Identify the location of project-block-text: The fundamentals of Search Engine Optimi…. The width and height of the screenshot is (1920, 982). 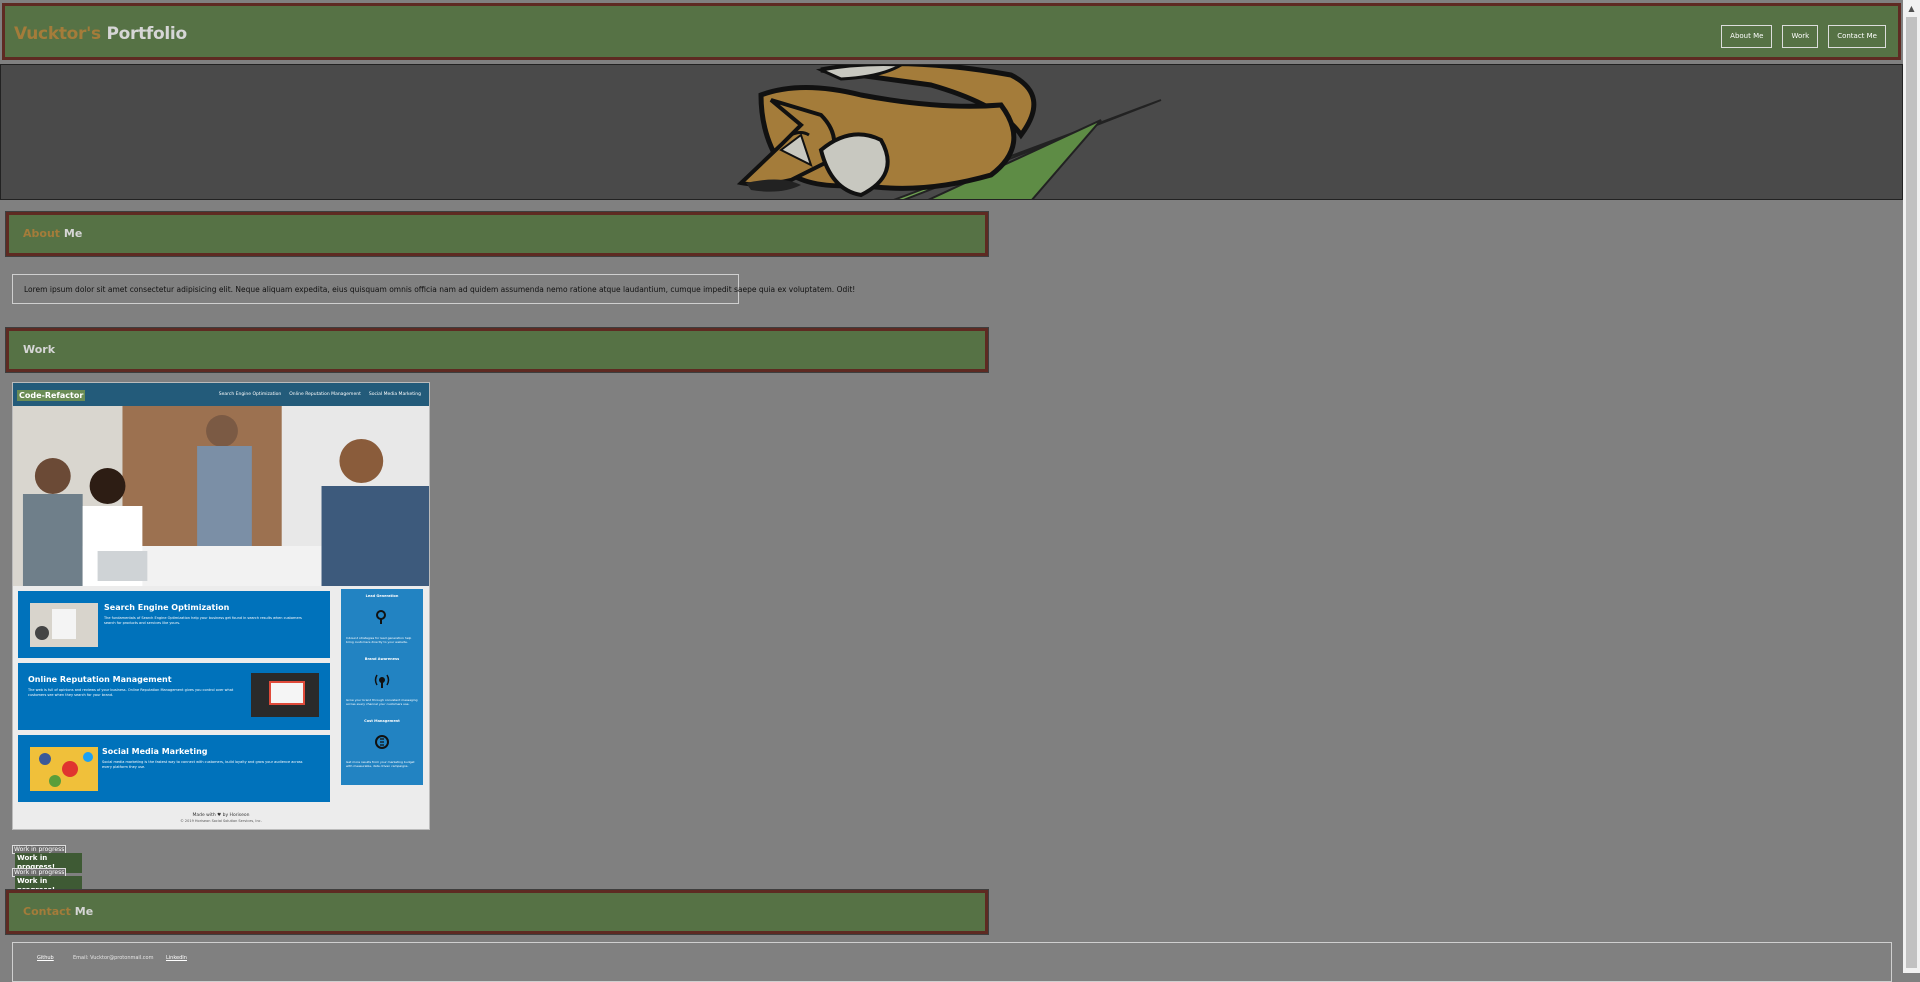
(203, 620).